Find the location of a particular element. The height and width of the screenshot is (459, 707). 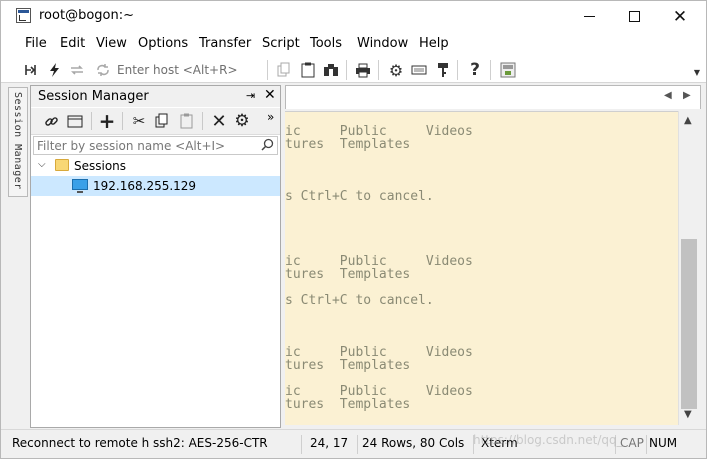

monitor-icon is located at coordinates (80, 186).